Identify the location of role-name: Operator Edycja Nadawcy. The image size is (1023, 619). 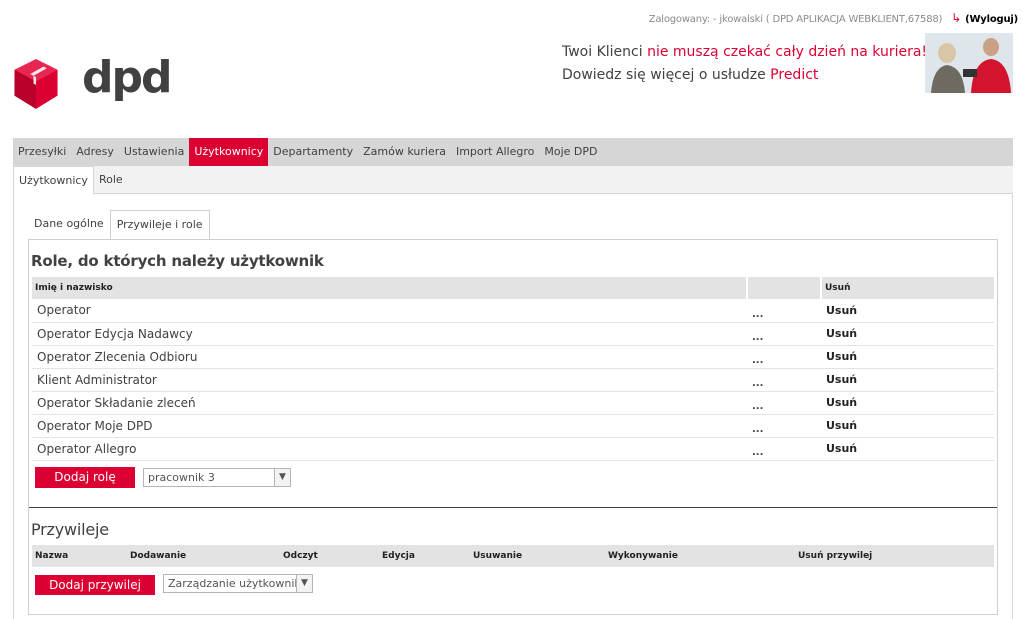
(389, 334).